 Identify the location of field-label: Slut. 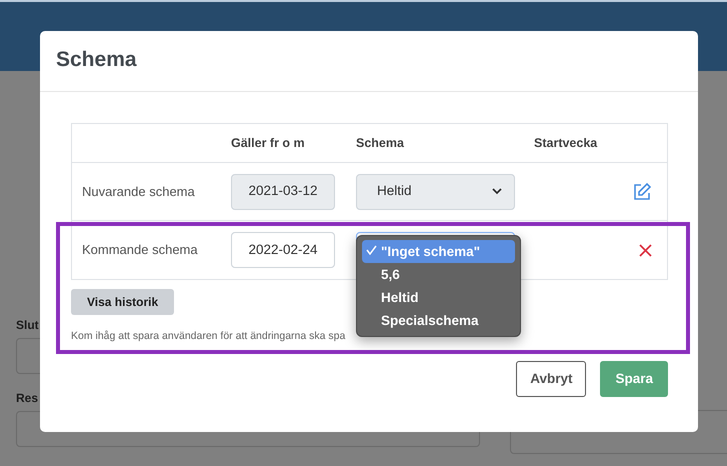
(27, 325).